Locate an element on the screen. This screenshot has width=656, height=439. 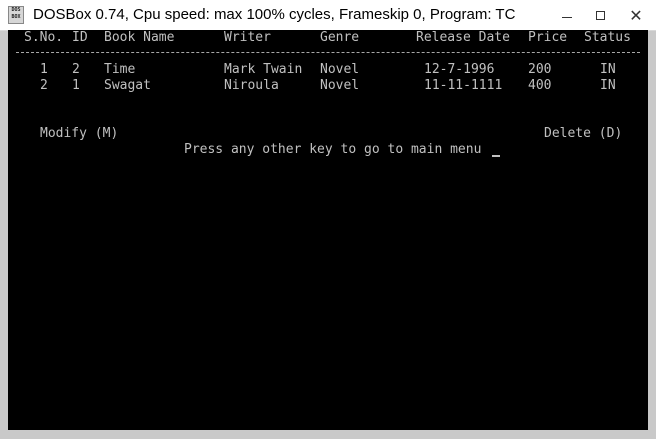
maximize-icon is located at coordinates (600, 15).